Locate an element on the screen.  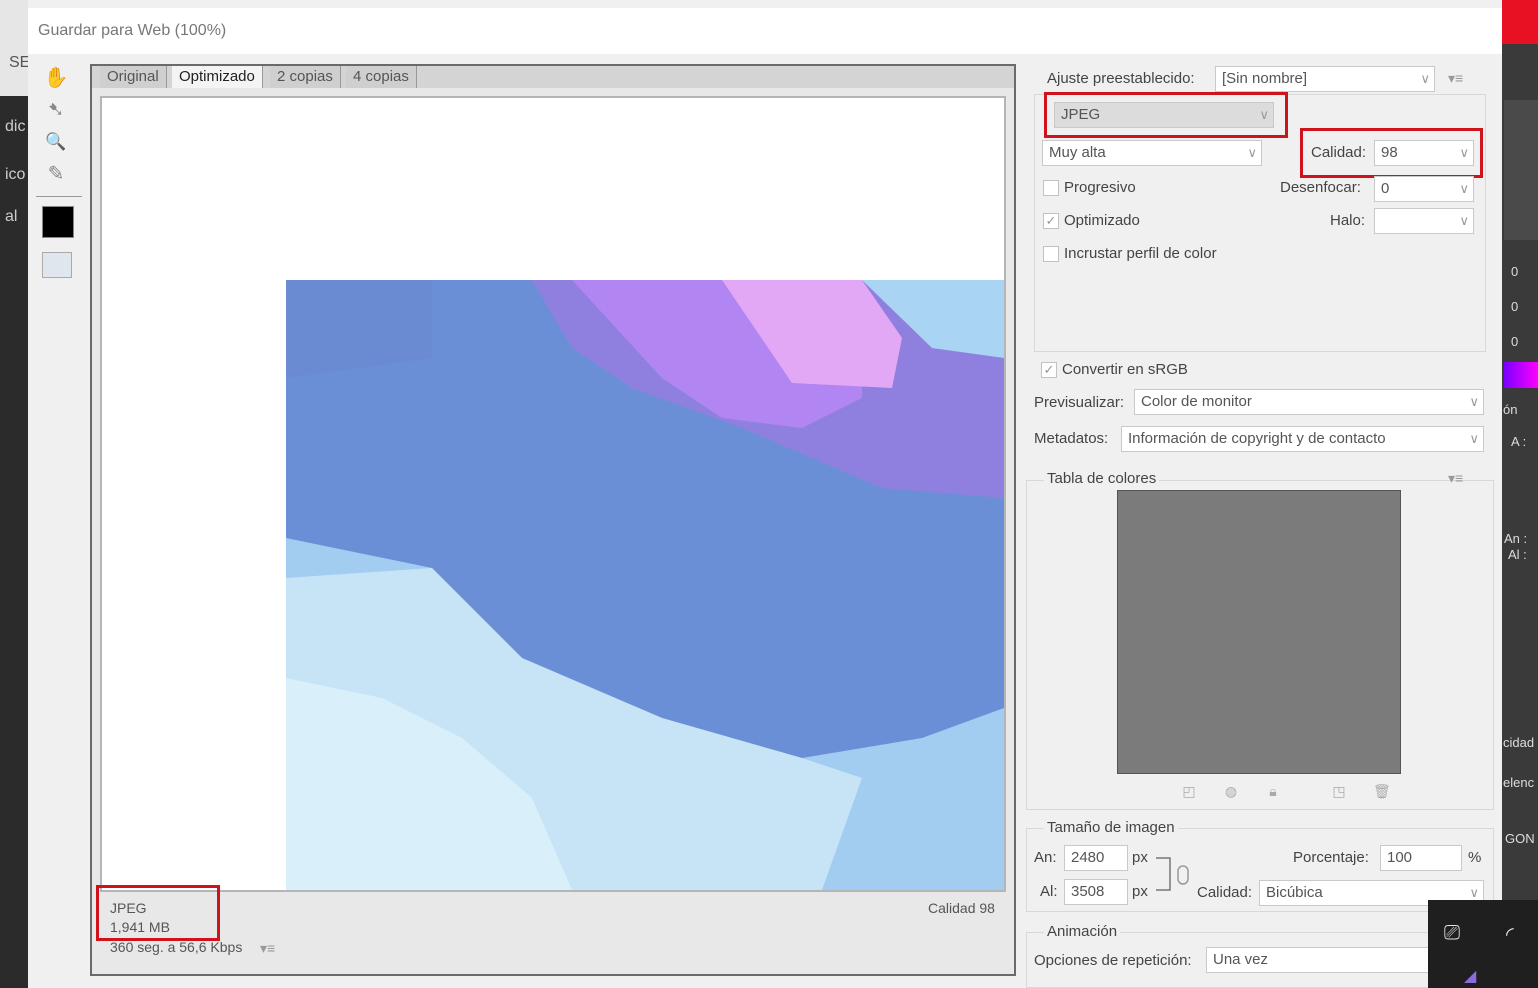
lock-color-icon: 🔒︎ is located at coordinates (1273, 791).